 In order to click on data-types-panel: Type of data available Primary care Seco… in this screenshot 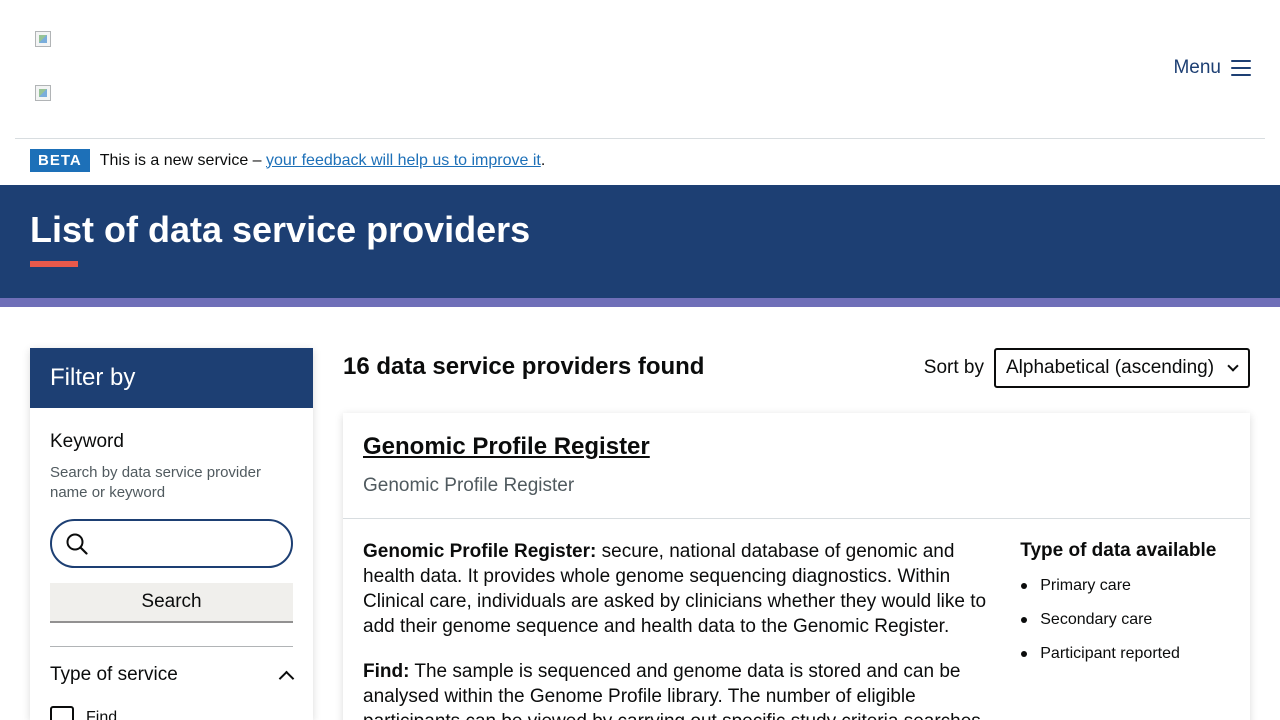, I will do `click(1125, 629)`.